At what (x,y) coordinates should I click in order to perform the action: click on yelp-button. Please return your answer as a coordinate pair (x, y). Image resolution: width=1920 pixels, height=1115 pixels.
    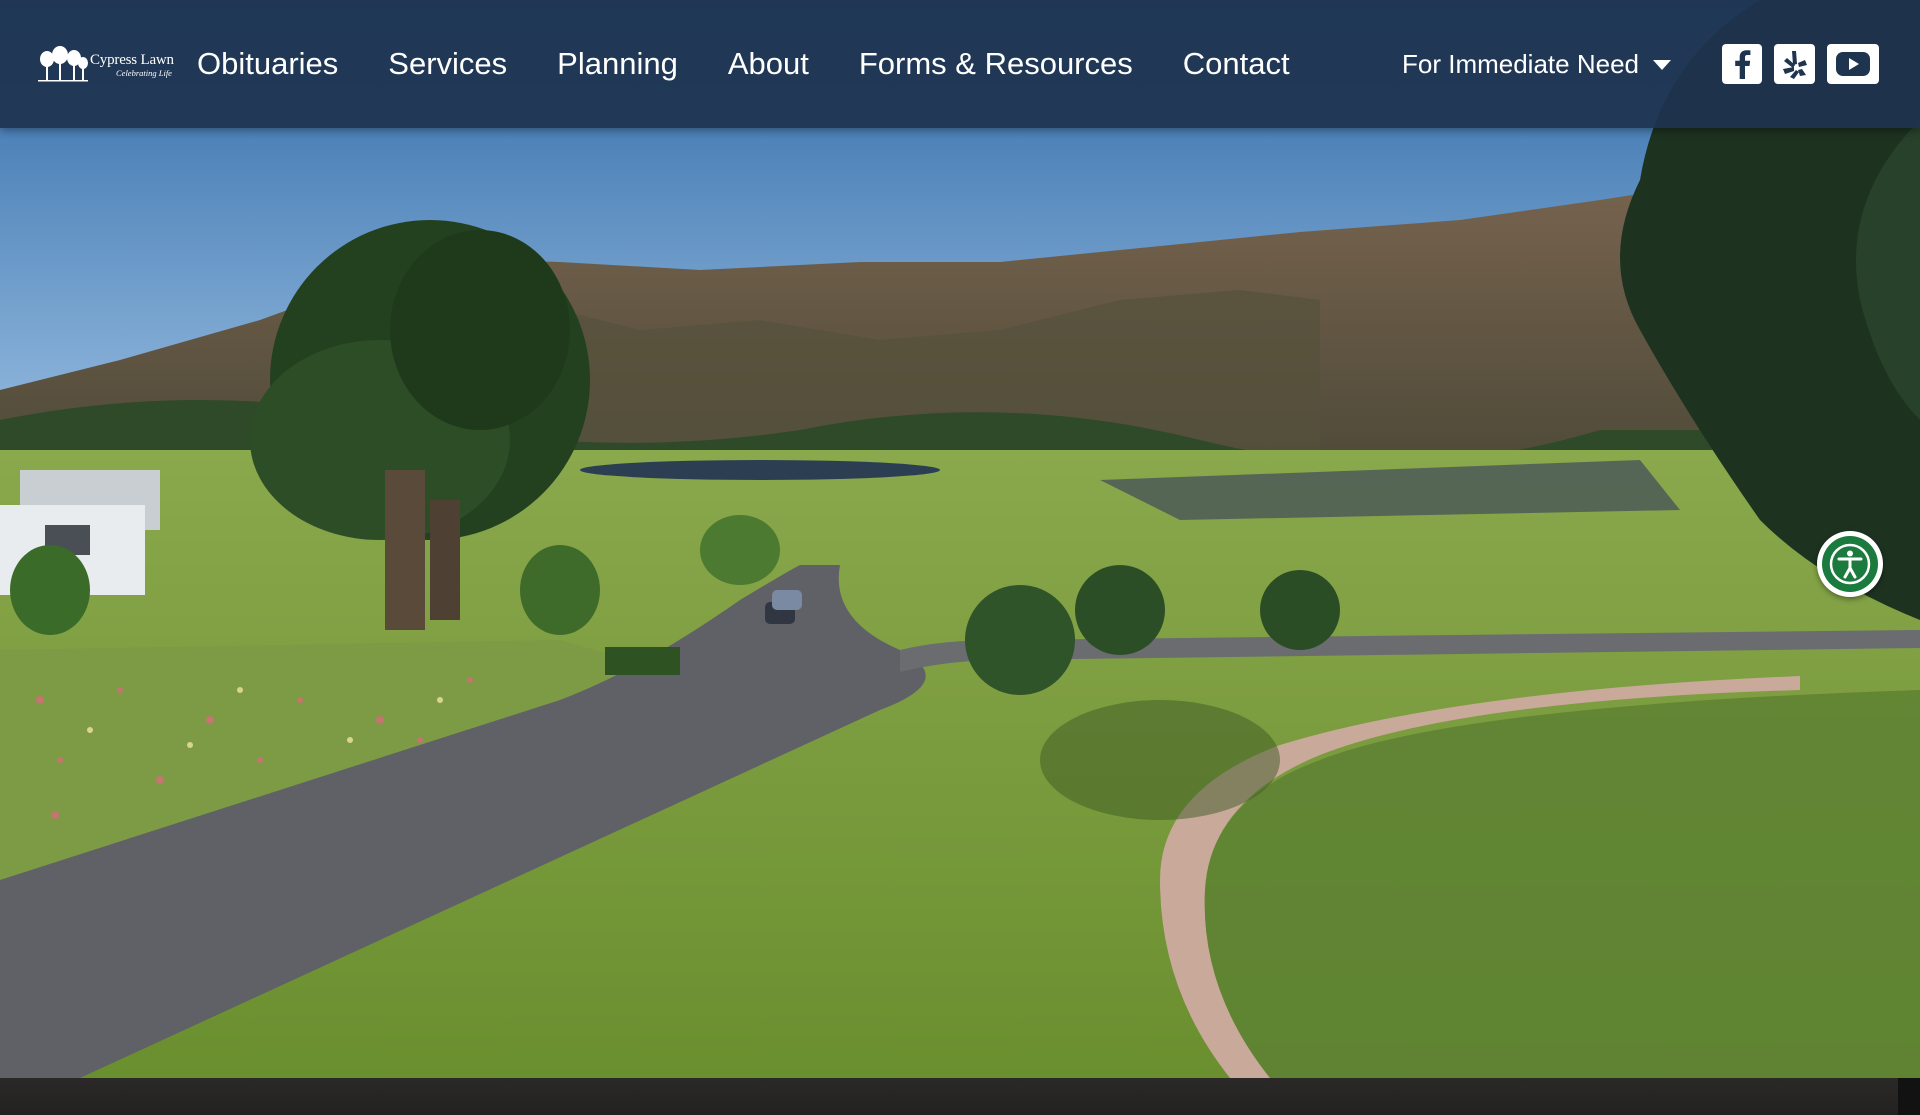
    Looking at the image, I should click on (1794, 64).